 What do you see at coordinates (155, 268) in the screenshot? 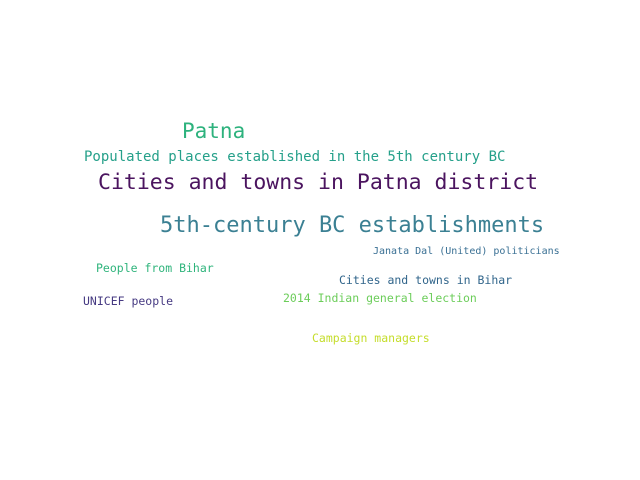
I see `word-people-from-bihar: People from Bihar` at bounding box center [155, 268].